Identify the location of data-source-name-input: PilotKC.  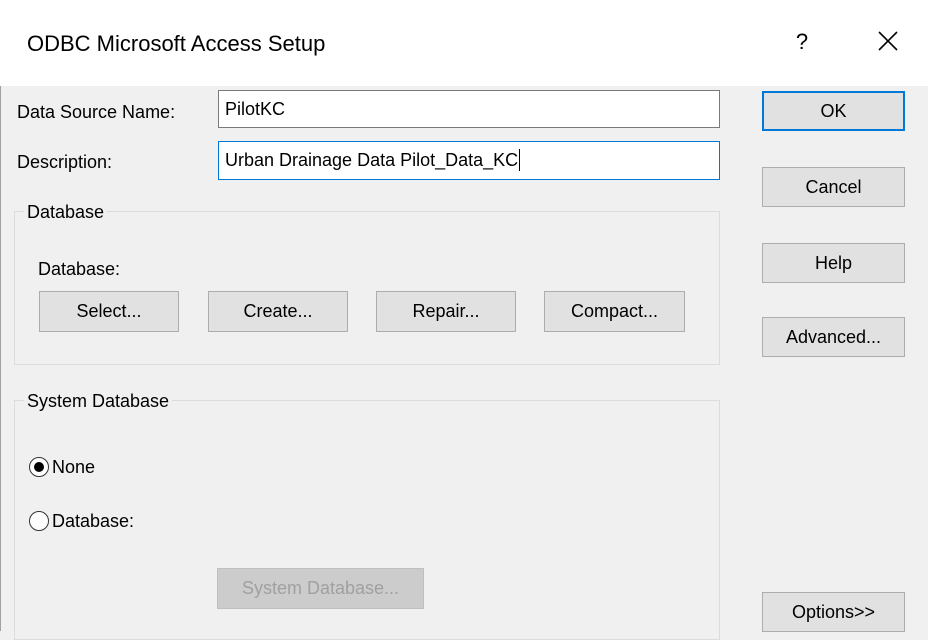
(469, 109).